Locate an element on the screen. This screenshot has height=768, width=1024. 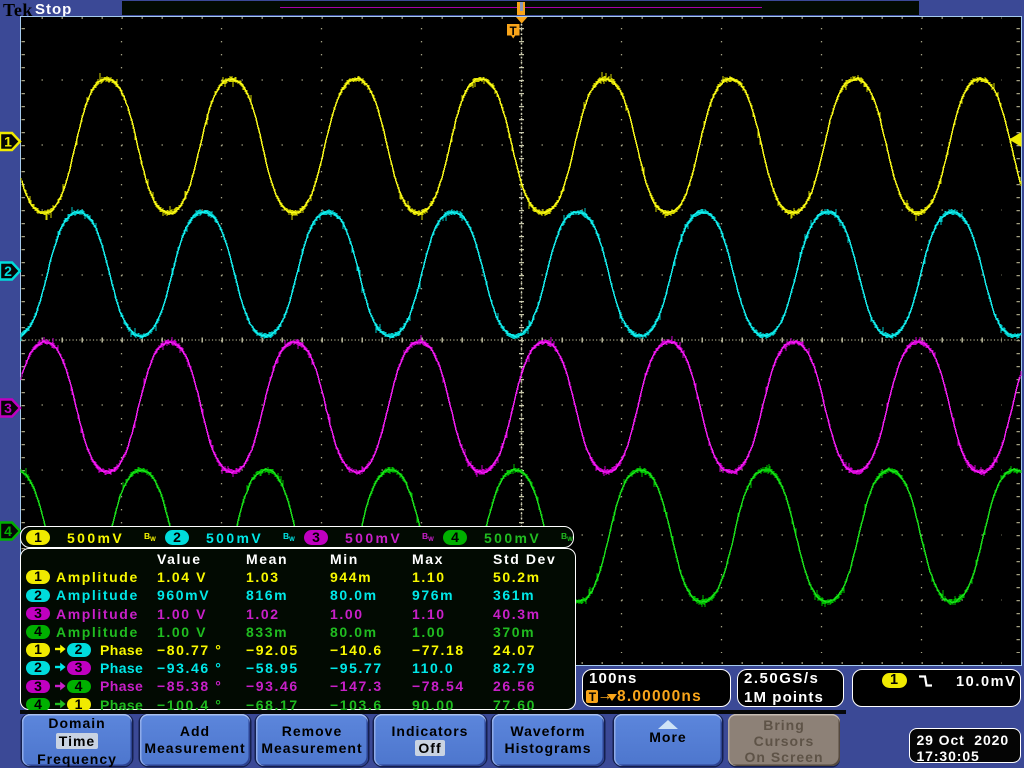
svg-text: 1 is located at coordinates (8, 142).